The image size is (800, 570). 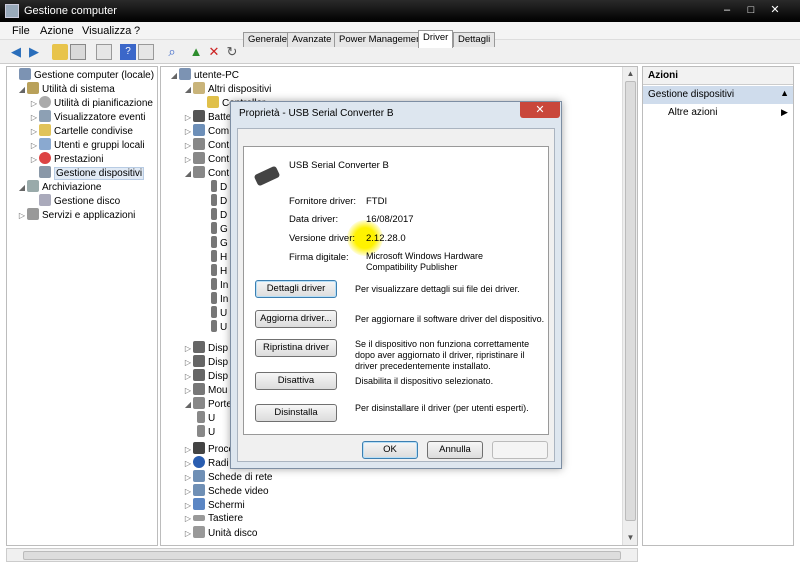 What do you see at coordinates (232, 52) in the screenshot?
I see `disable-icon: ↻` at bounding box center [232, 52].